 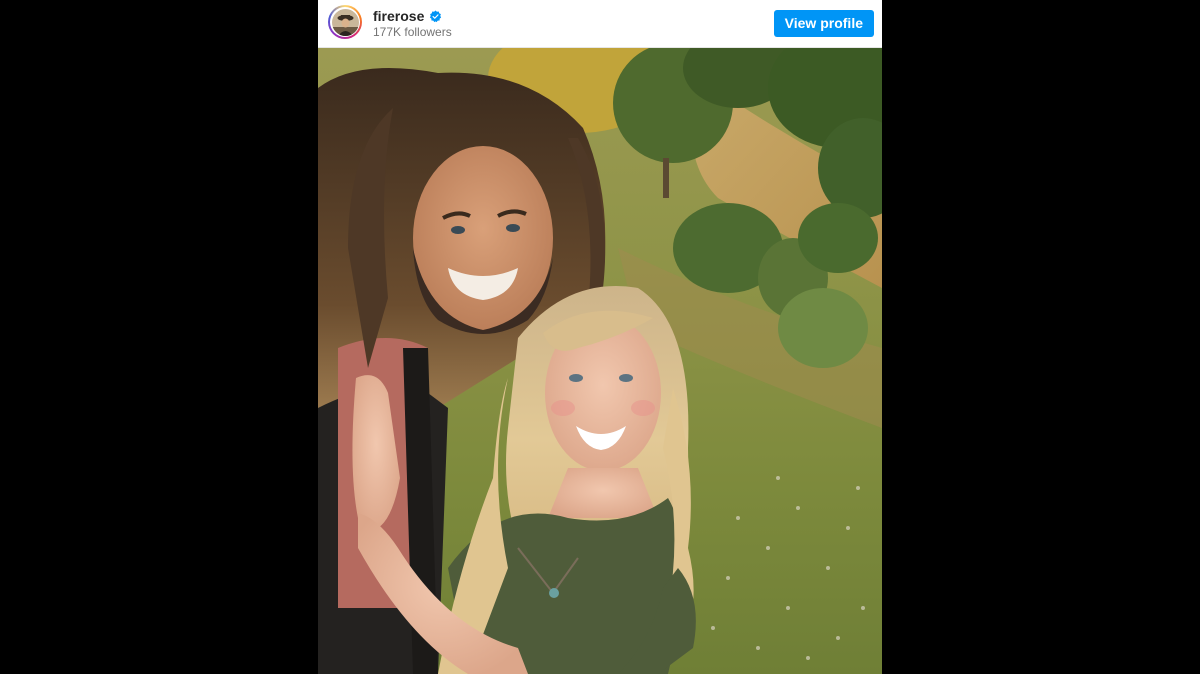 I want to click on avatar-ring, so click(x=345, y=22).